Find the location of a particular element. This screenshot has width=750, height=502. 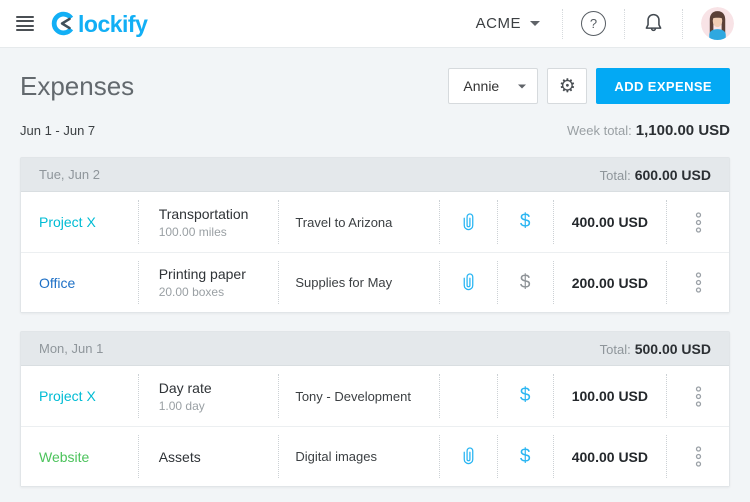

add-expense-button: ADD EXPENSE is located at coordinates (663, 86).